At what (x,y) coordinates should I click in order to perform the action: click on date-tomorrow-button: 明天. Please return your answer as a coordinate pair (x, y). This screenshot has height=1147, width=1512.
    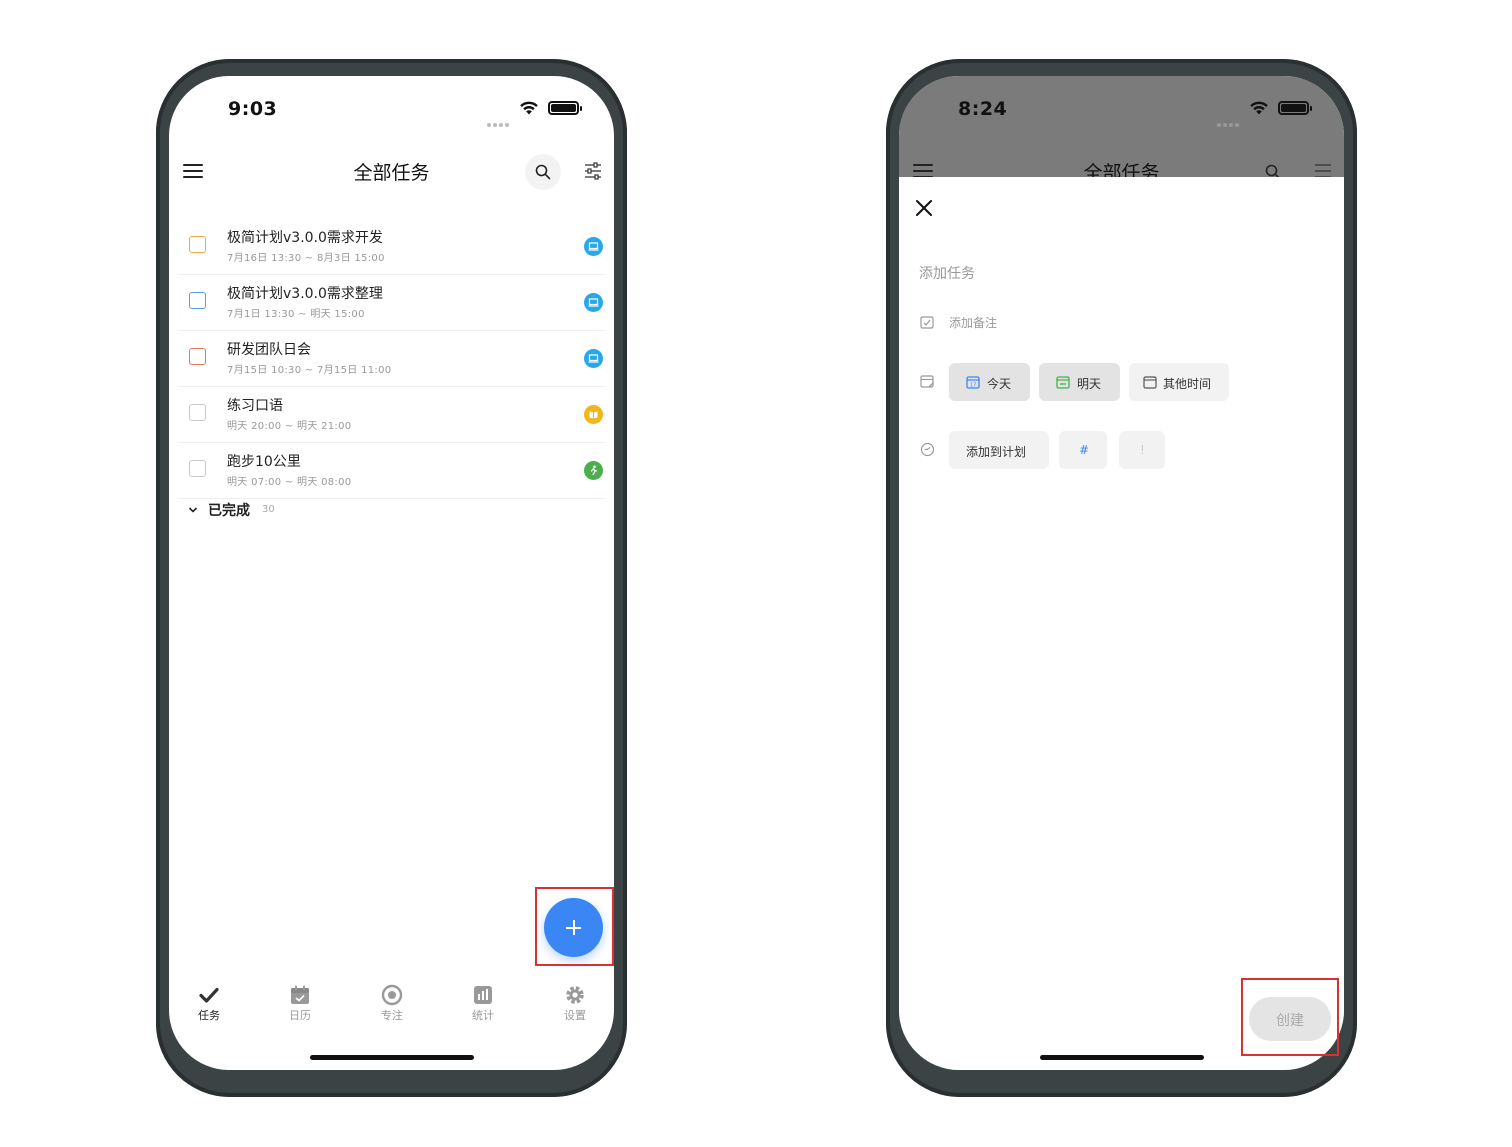
    Looking at the image, I should click on (1079, 382).